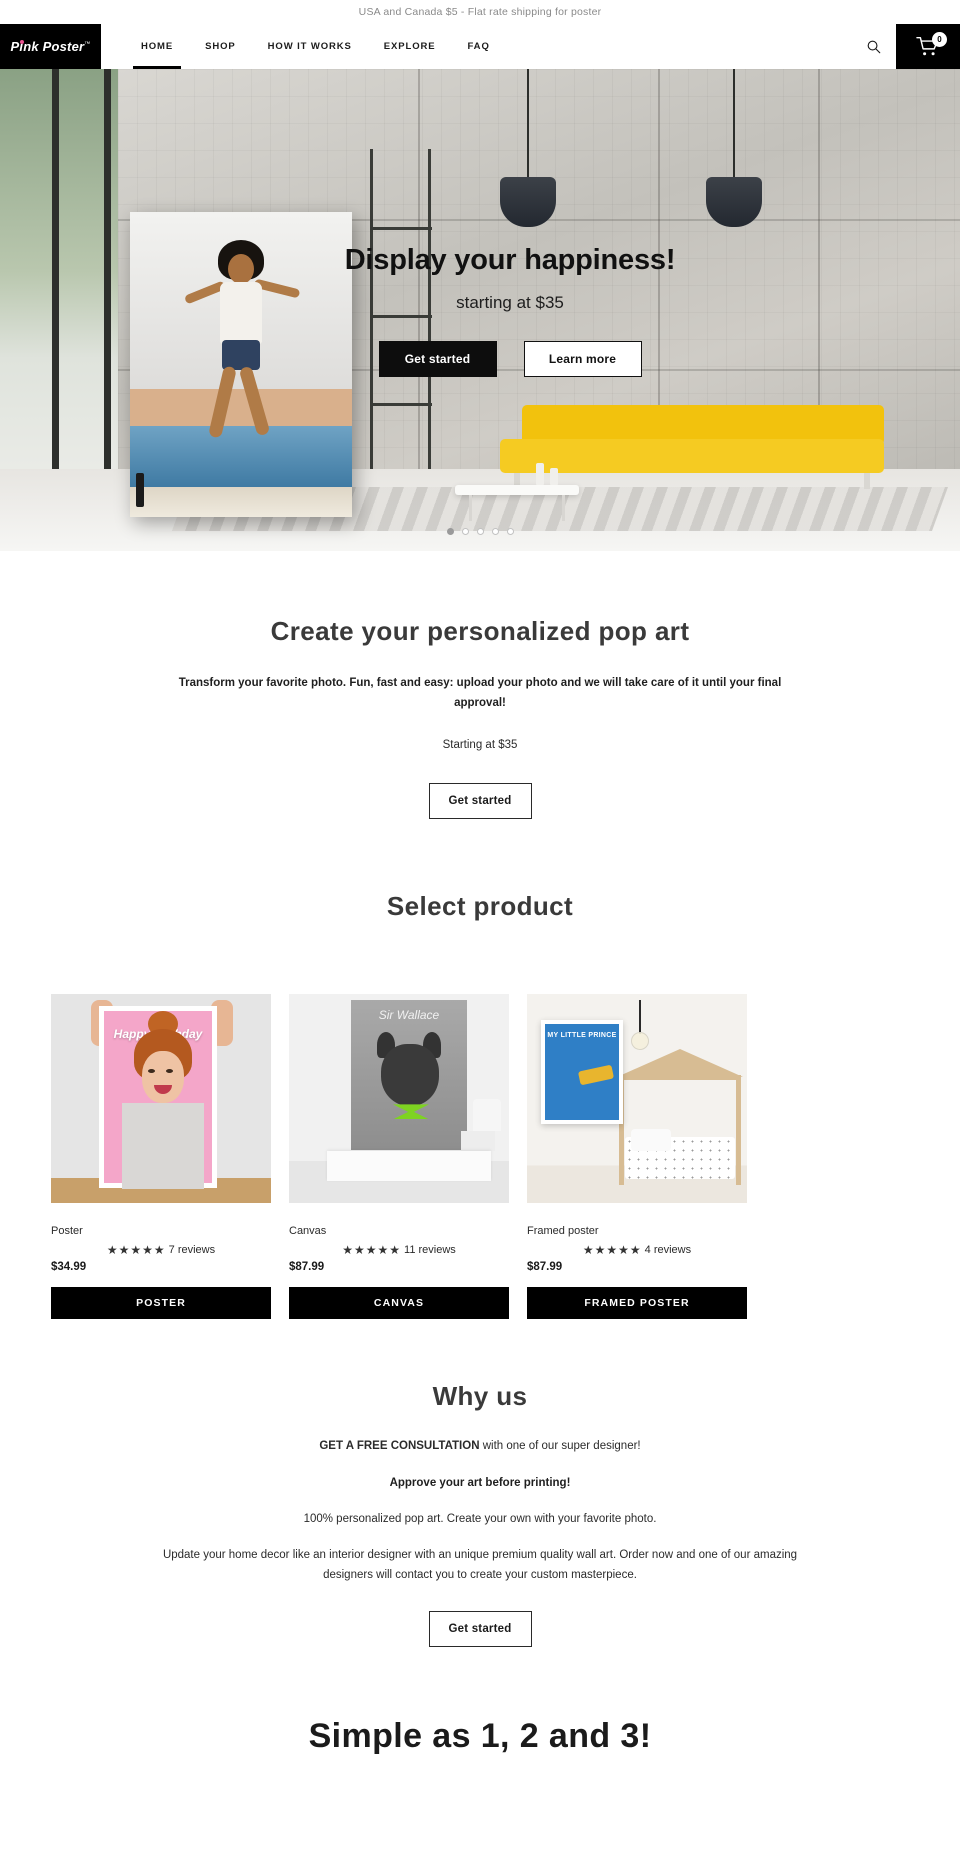 Image resolution: width=960 pixels, height=1875 pixels. I want to click on carousel-dots, so click(480, 531).